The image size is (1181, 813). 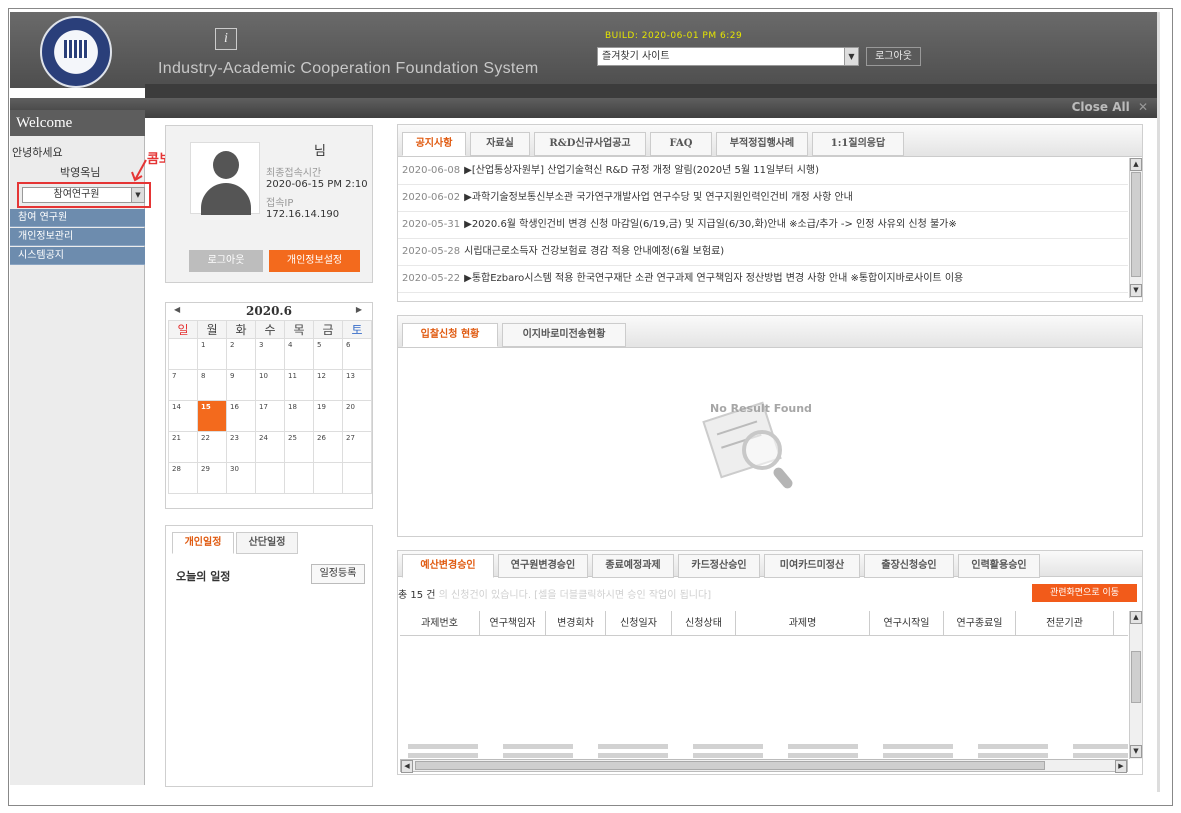 What do you see at coordinates (212, 416) in the screenshot?
I see `calendar-day: 15` at bounding box center [212, 416].